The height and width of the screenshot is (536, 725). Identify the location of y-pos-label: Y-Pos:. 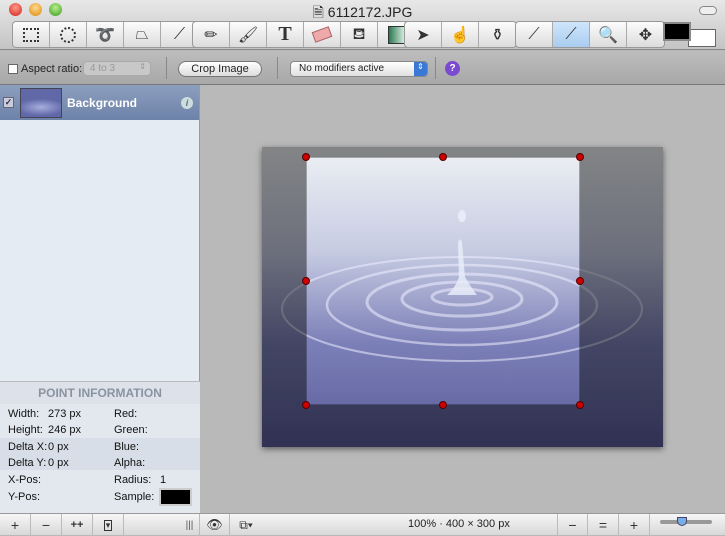
(24, 497).